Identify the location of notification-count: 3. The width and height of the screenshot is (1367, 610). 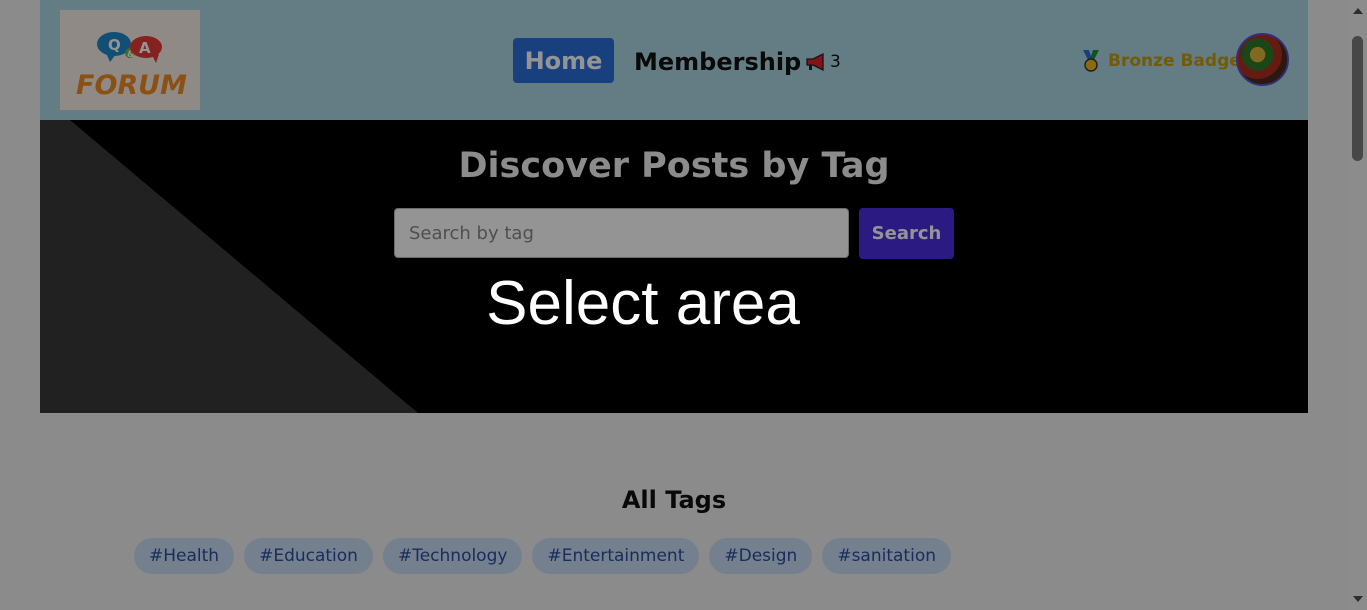
(835, 62).